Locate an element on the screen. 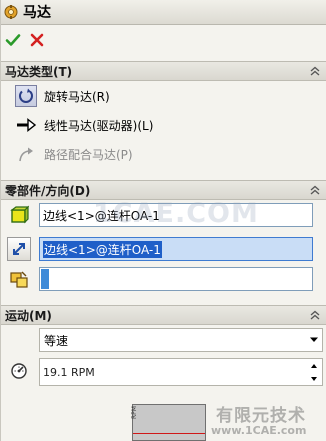  cancel-button is located at coordinates (37, 40).